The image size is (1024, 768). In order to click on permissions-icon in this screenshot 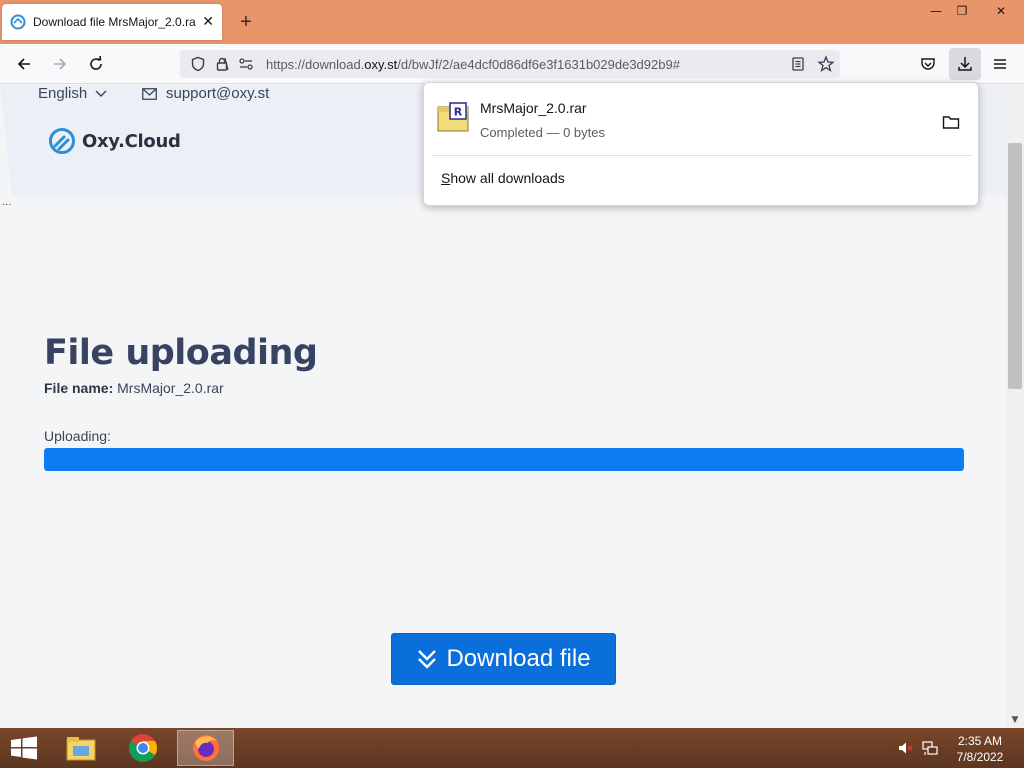, I will do `click(246, 64)`.